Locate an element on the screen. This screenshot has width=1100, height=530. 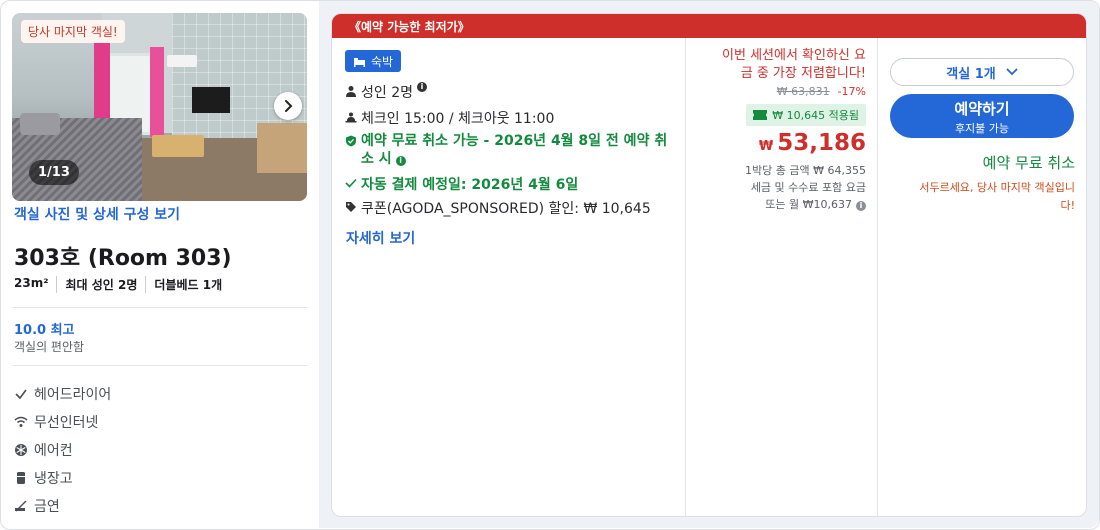
view-photos-link: 객실 사진 및 상세 구성 보기 is located at coordinates (97, 214).